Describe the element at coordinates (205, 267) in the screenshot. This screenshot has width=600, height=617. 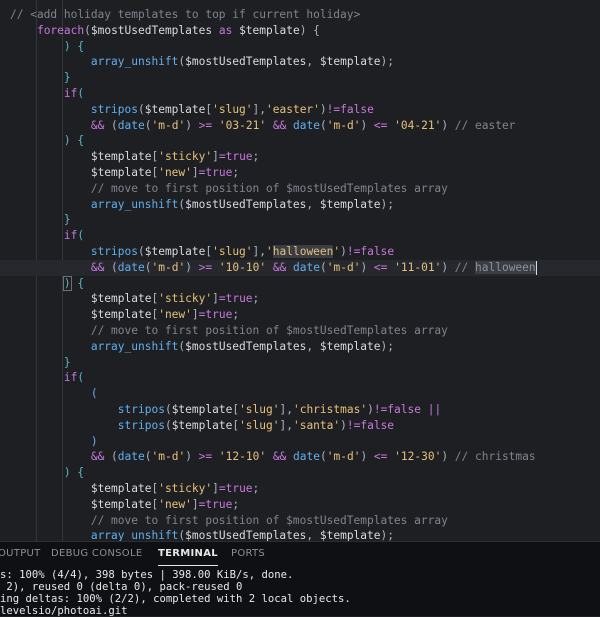
I see `code-token: >=` at that location.